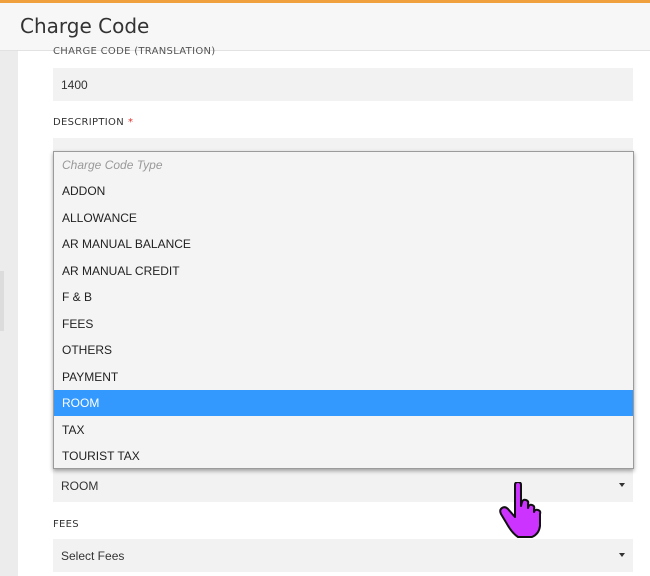 The image size is (650, 576). What do you see at coordinates (85, 26) in the screenshot?
I see `page-title: Charge Code` at bounding box center [85, 26].